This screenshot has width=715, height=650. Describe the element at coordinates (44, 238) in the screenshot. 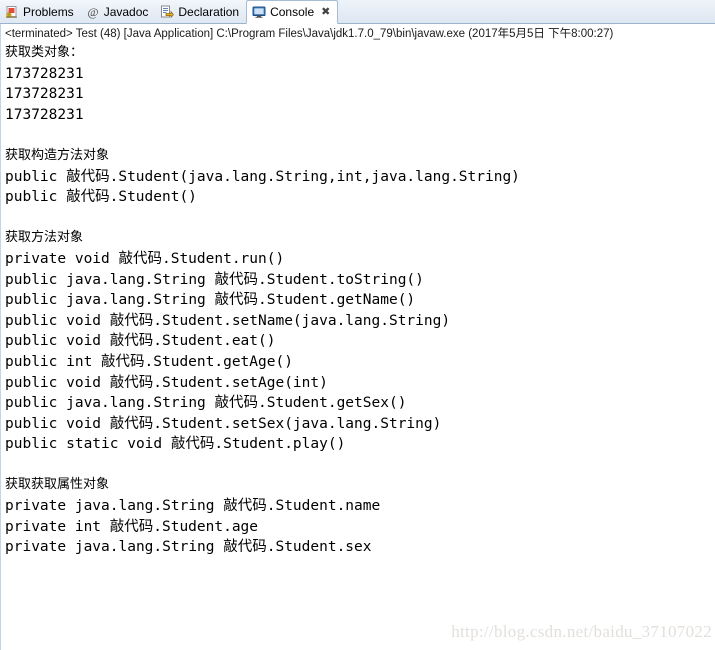

I see `console-section-header: 获取方法对象` at that location.